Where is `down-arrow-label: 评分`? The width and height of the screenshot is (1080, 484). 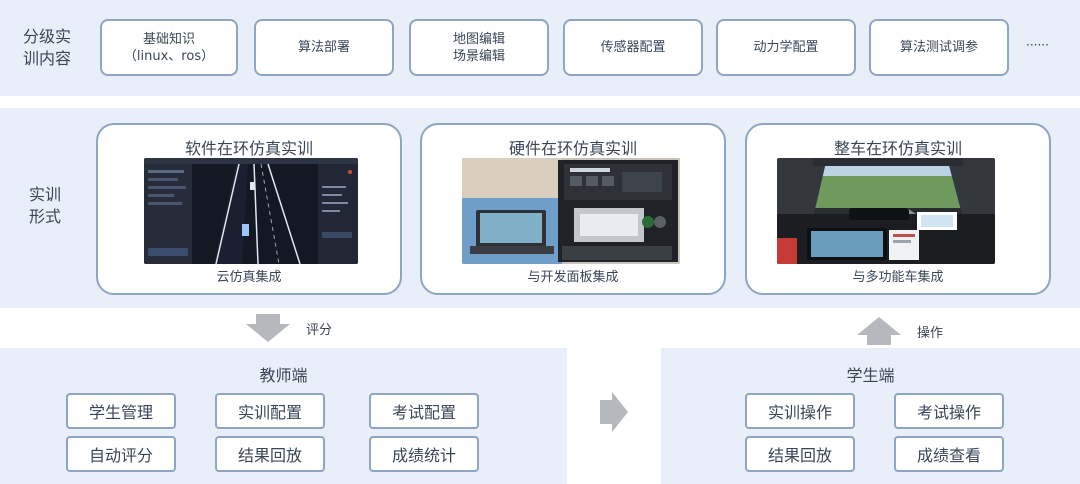 down-arrow-label: 评分 is located at coordinates (319, 330).